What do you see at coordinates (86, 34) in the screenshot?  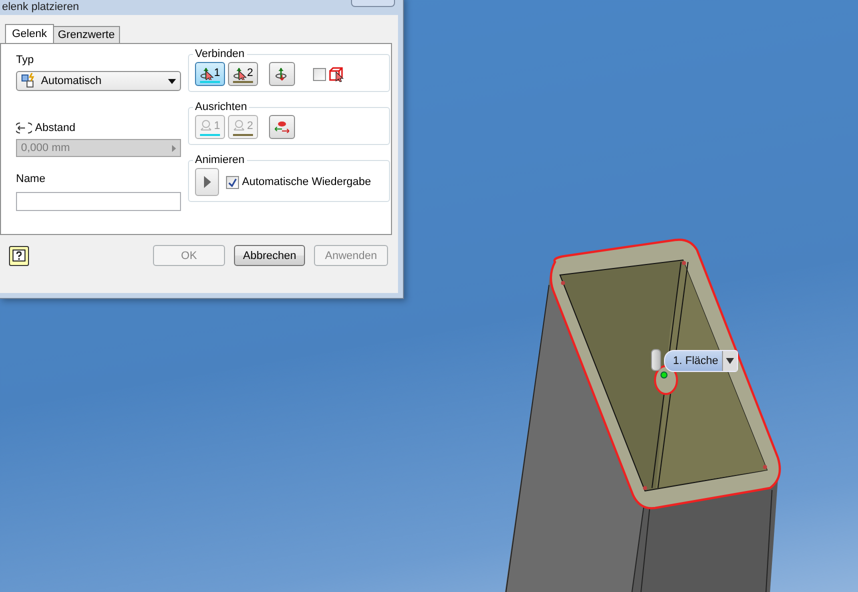 I see `tab: Grenzwerte` at bounding box center [86, 34].